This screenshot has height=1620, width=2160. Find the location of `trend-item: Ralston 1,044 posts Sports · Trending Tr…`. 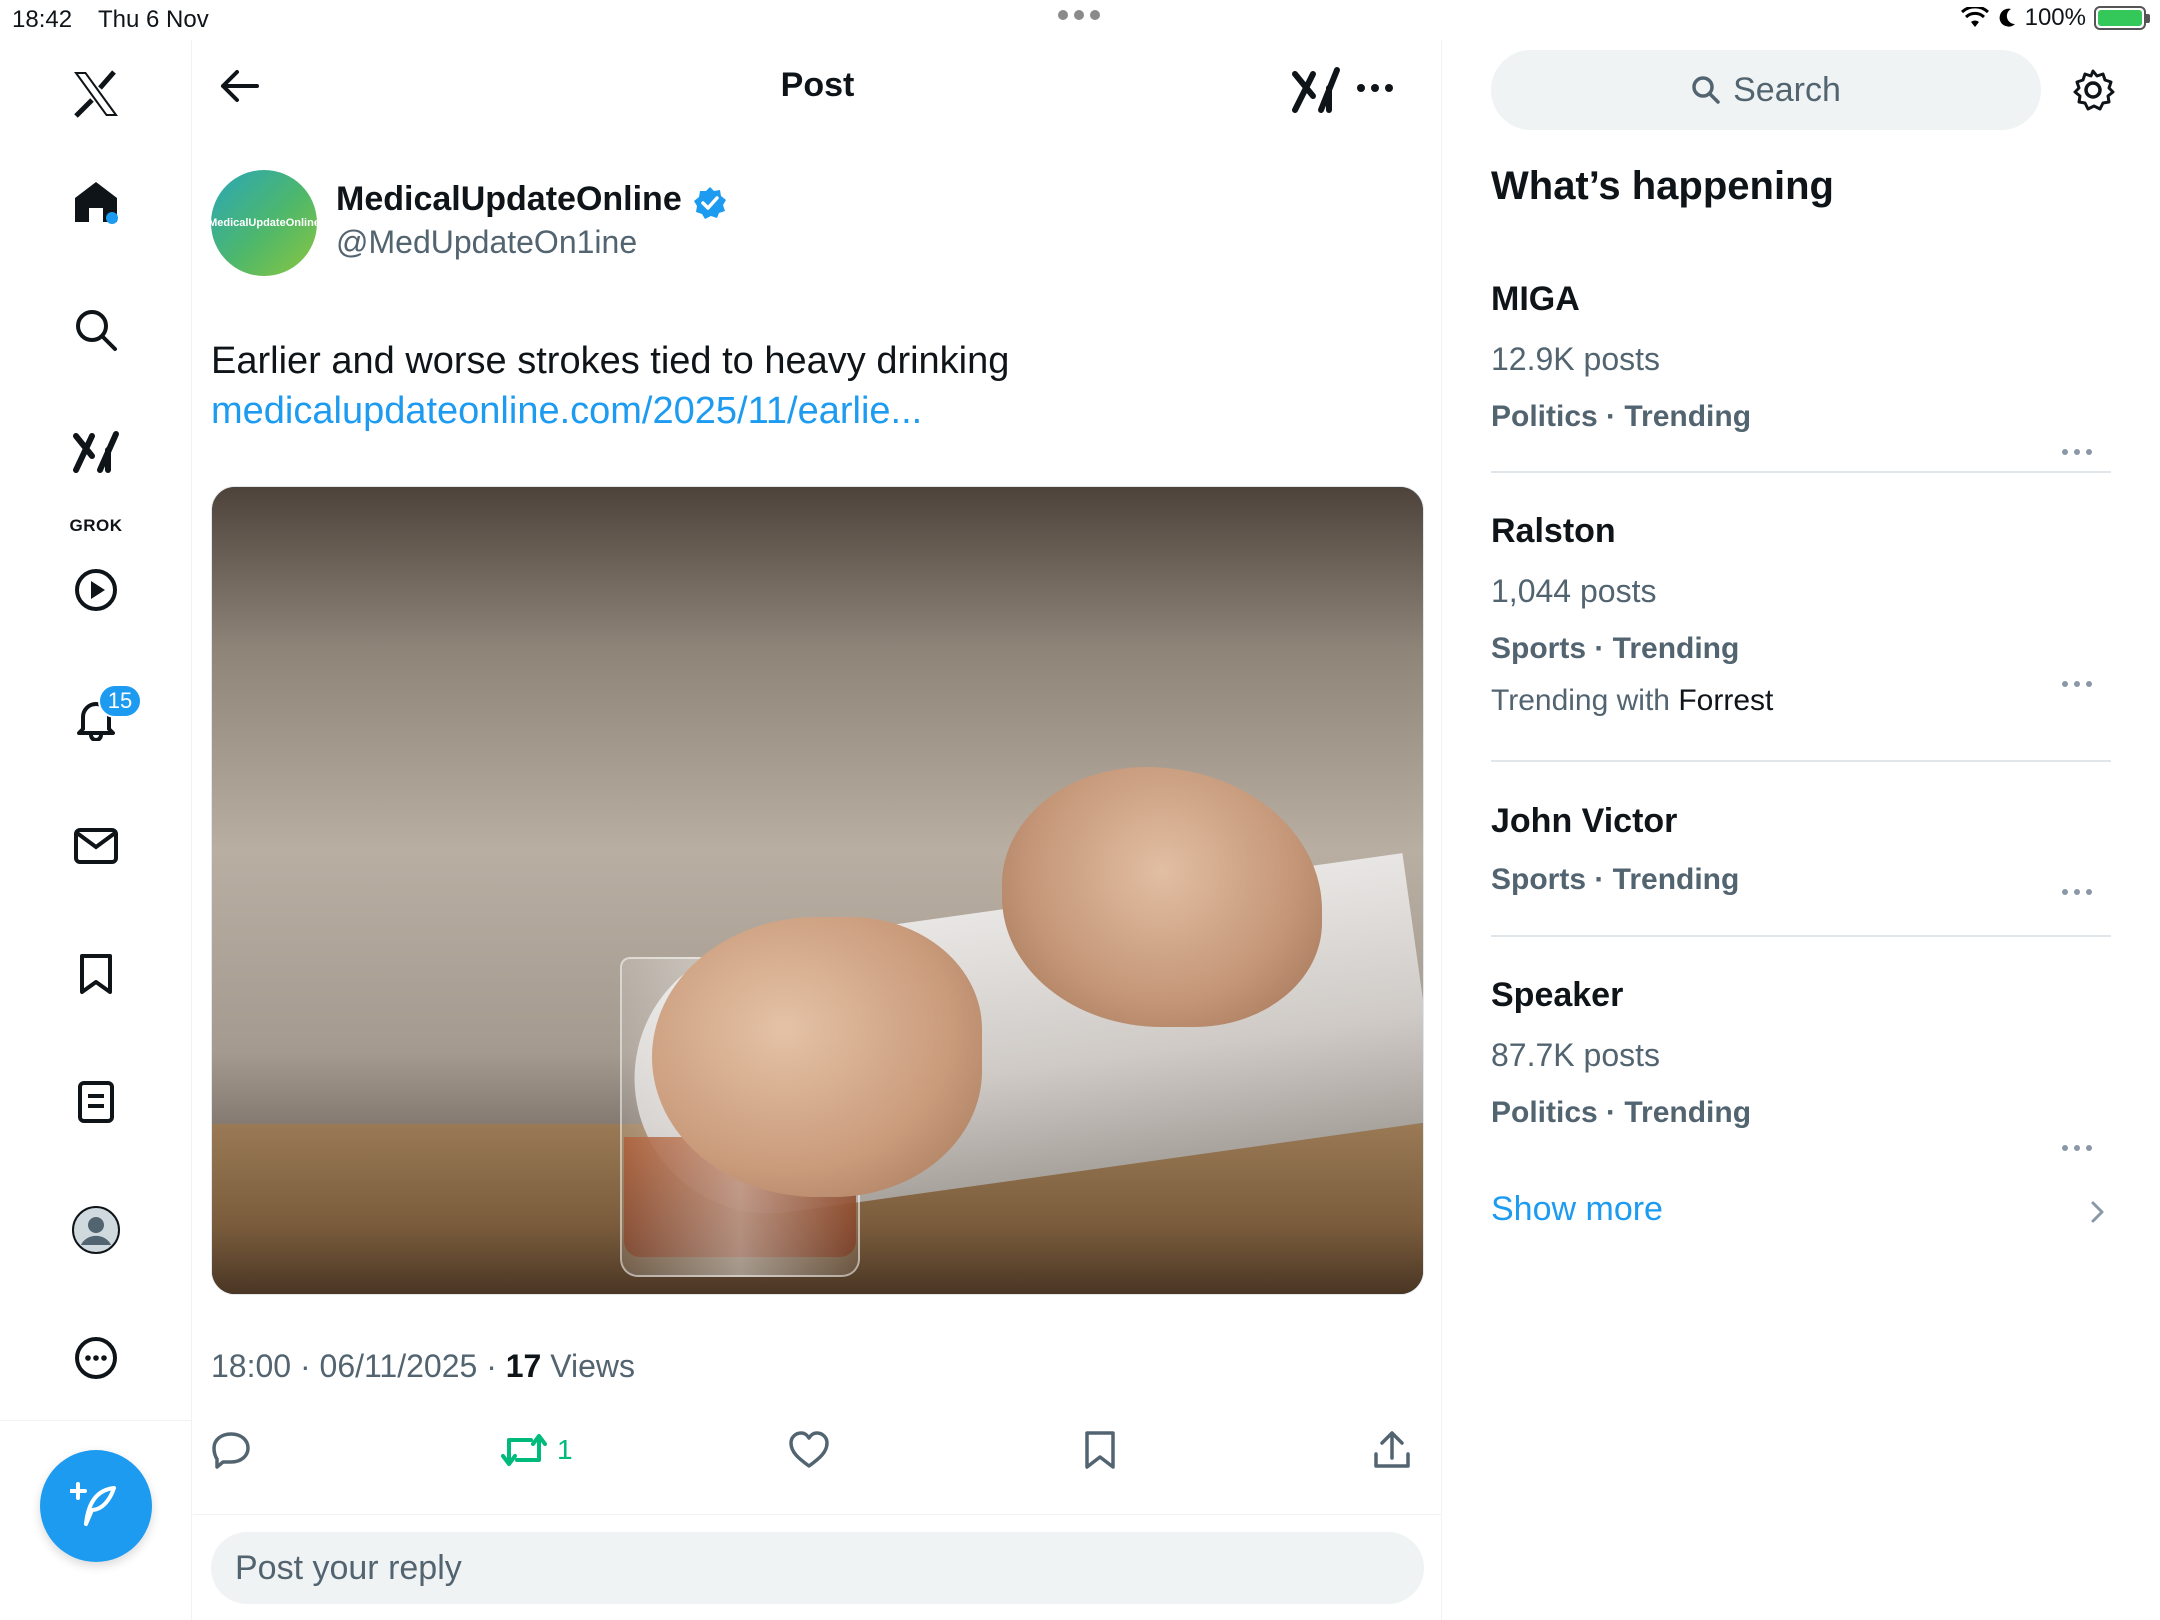

trend-item: Ralston 1,044 posts Sports · Trending Tr… is located at coordinates (1801, 615).